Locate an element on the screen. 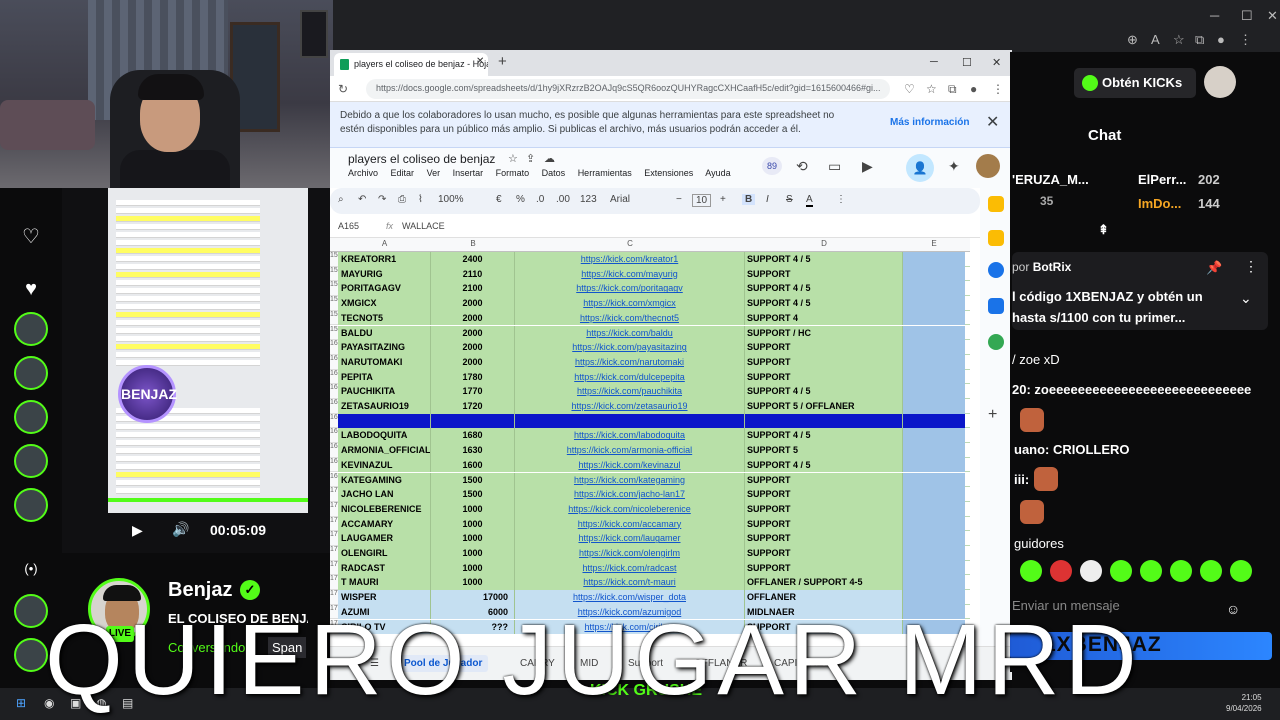 The width and height of the screenshot is (1280, 720). menu-insertar: Insertar is located at coordinates (468, 173).